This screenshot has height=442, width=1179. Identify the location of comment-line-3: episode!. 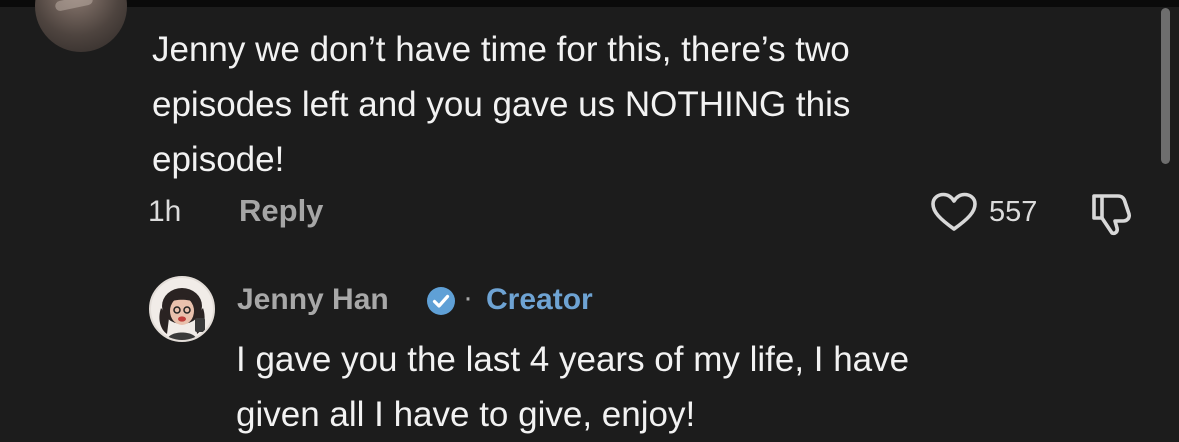
(218, 159).